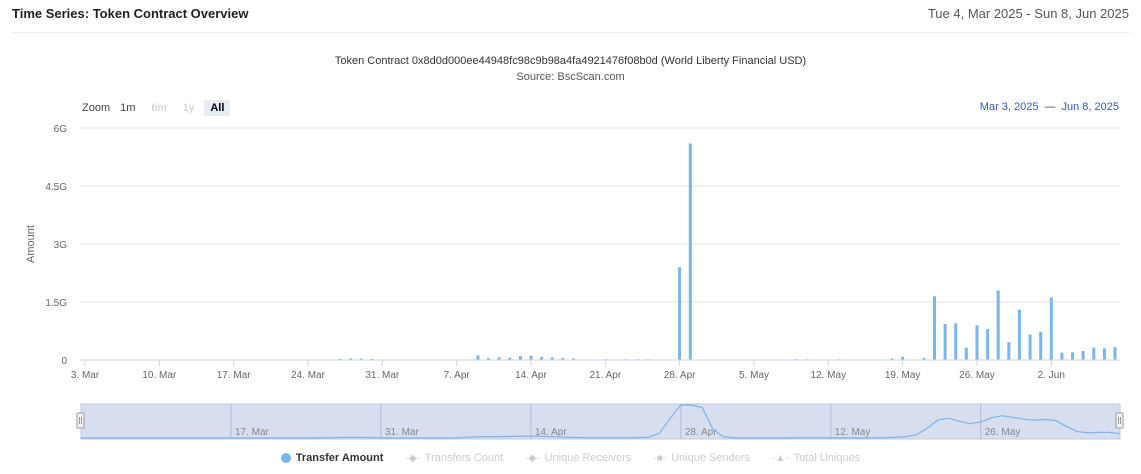 Image resolution: width=1141 pixels, height=474 pixels. What do you see at coordinates (588, 458) in the screenshot?
I see `legend-label: Unique Receivers` at bounding box center [588, 458].